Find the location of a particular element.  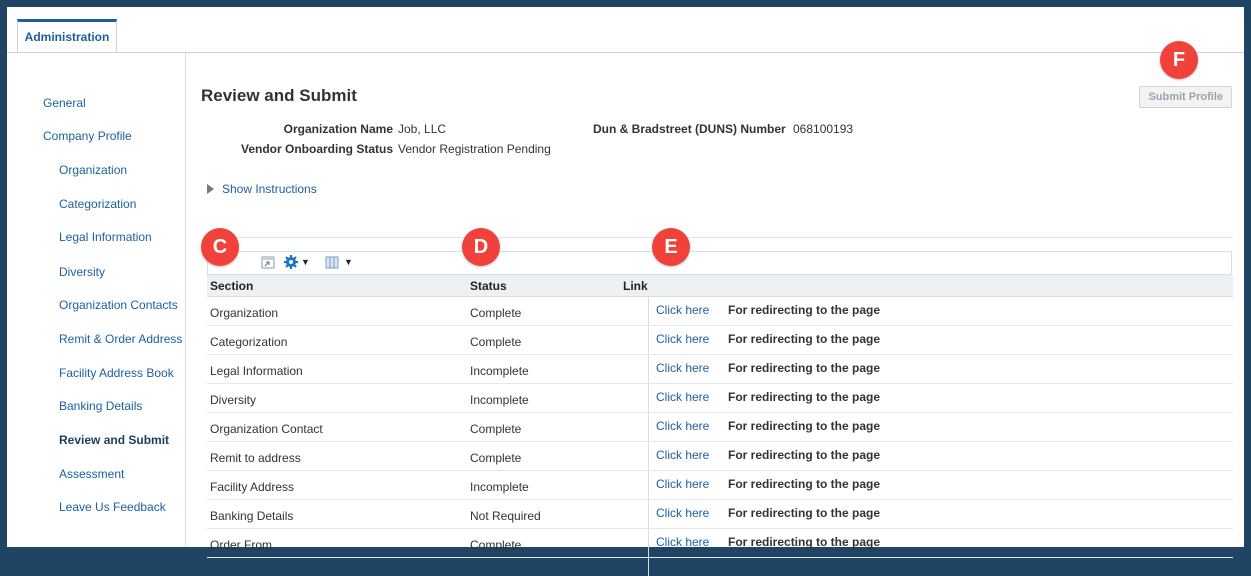

row-section: Remit to address is located at coordinates (255, 458).